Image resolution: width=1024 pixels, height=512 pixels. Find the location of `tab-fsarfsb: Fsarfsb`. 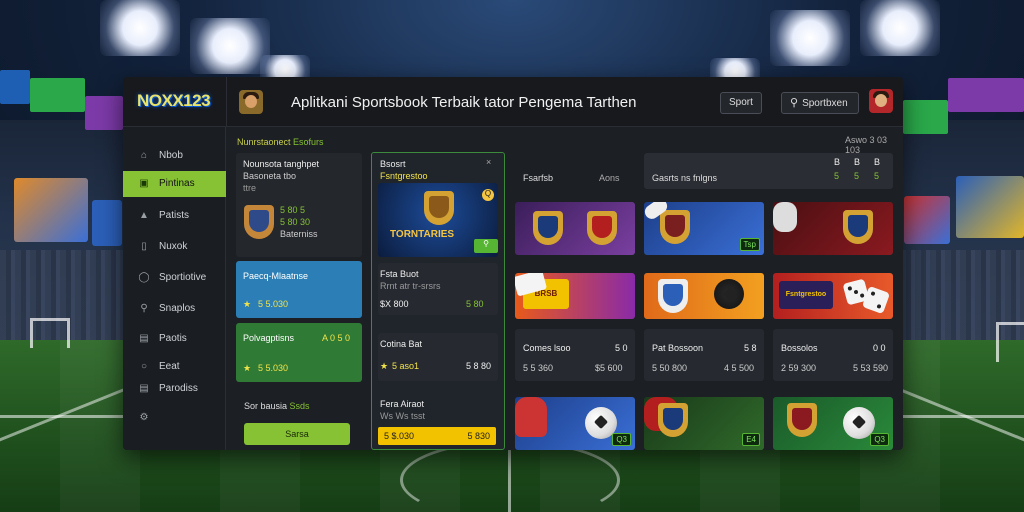

tab-fsarfsb: Fsarfsb is located at coordinates (538, 178).